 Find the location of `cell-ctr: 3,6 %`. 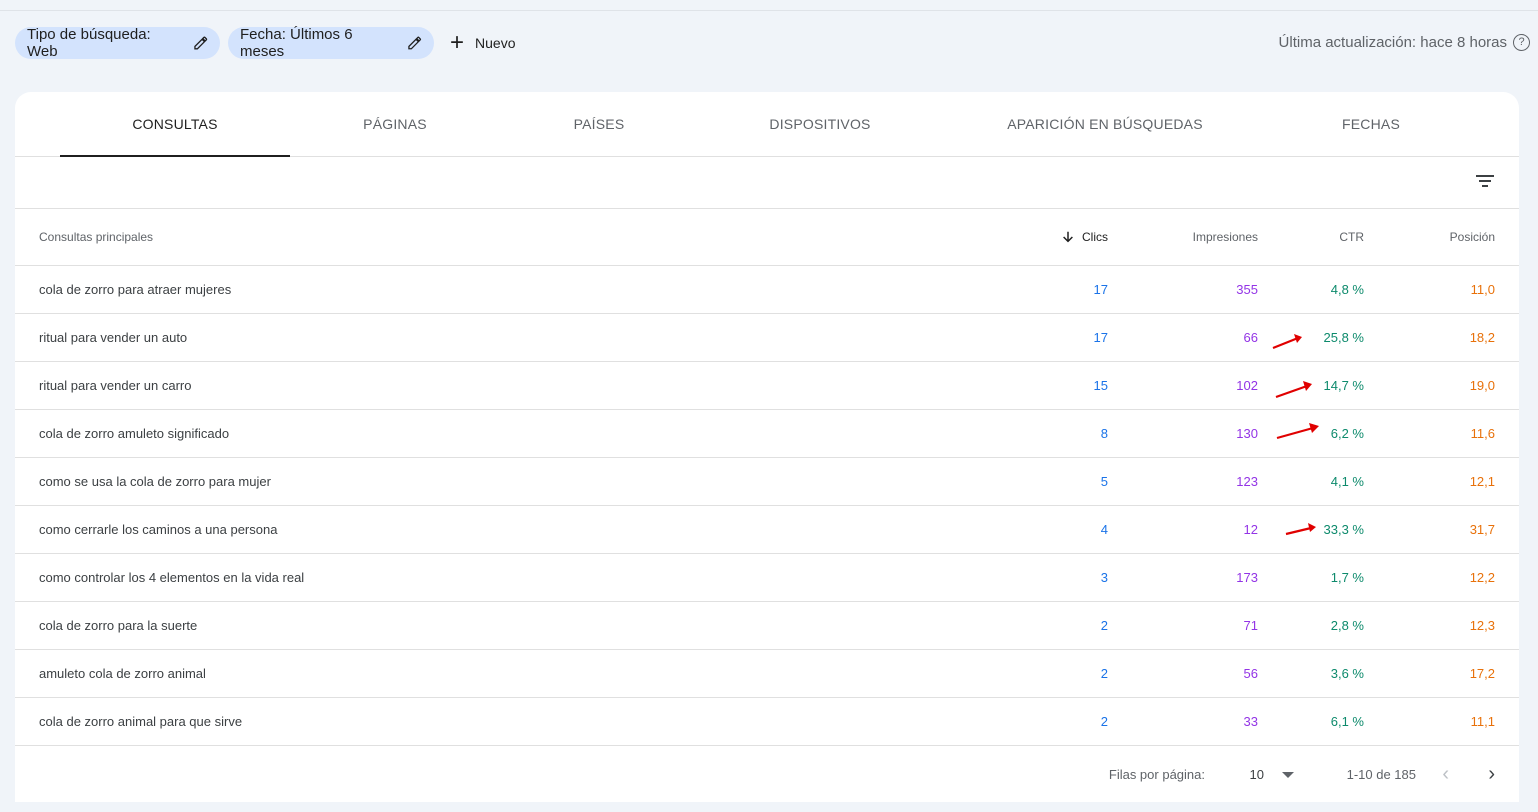

cell-ctr: 3,6 % is located at coordinates (1347, 673).